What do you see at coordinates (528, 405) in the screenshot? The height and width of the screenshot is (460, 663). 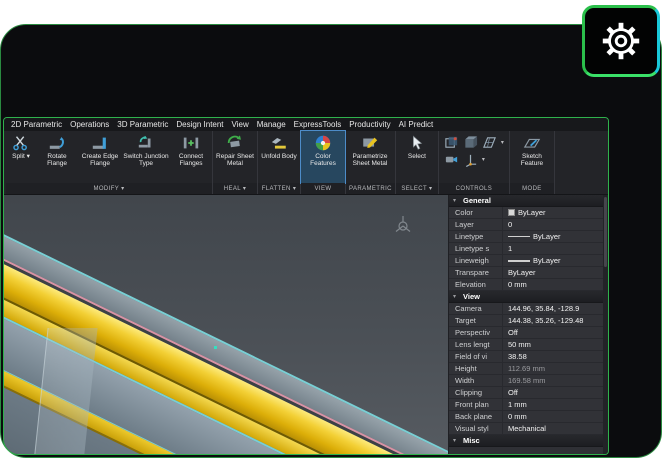 I see `property-row-front-plane: Front plan 1 mm` at bounding box center [528, 405].